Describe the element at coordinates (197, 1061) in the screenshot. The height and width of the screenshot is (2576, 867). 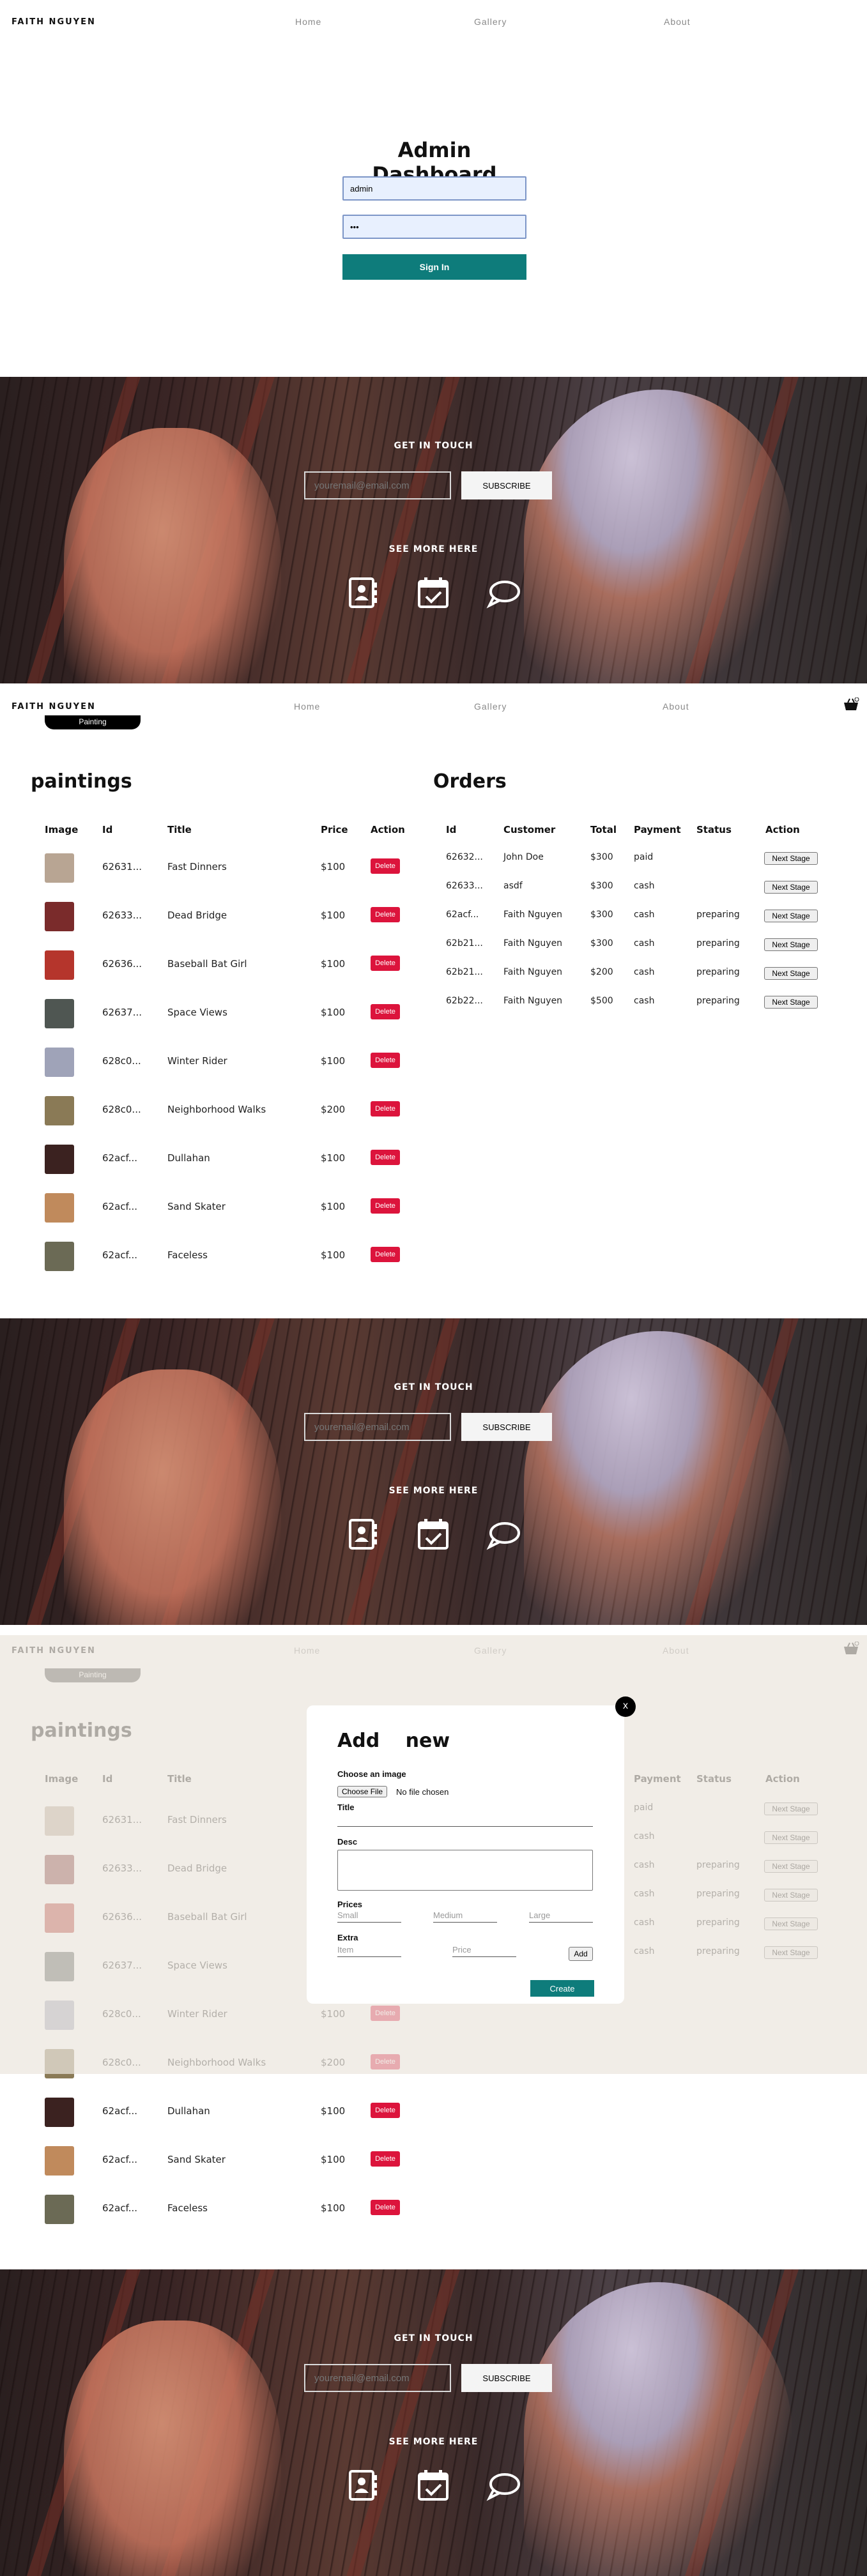
I see `painting-title: Winter Rider` at that location.